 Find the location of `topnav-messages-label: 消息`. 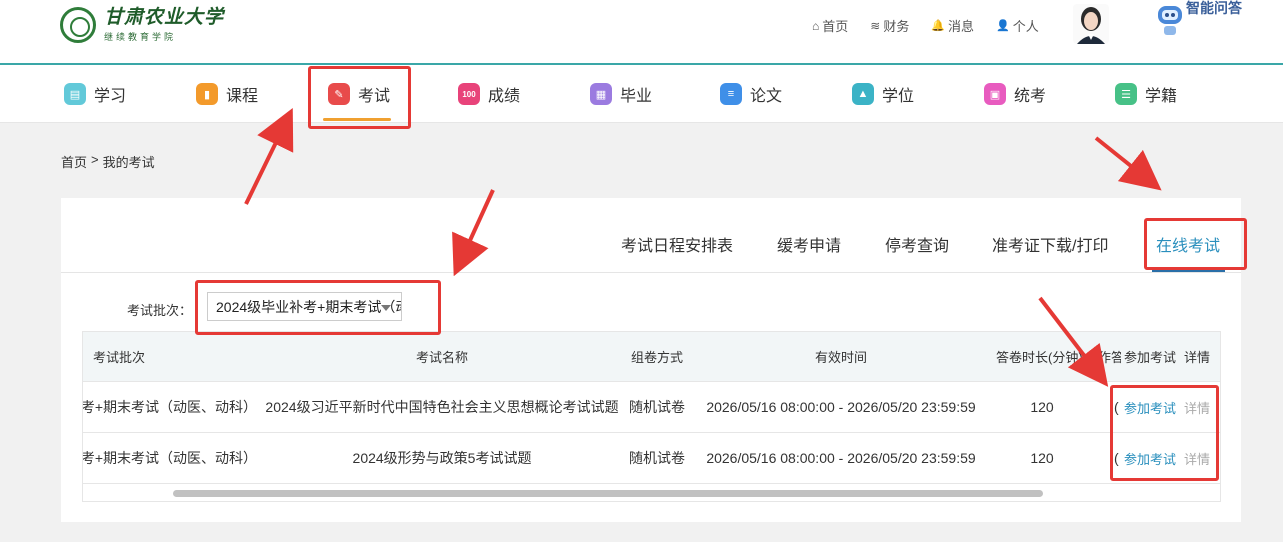

topnav-messages-label: 消息 is located at coordinates (961, 26).